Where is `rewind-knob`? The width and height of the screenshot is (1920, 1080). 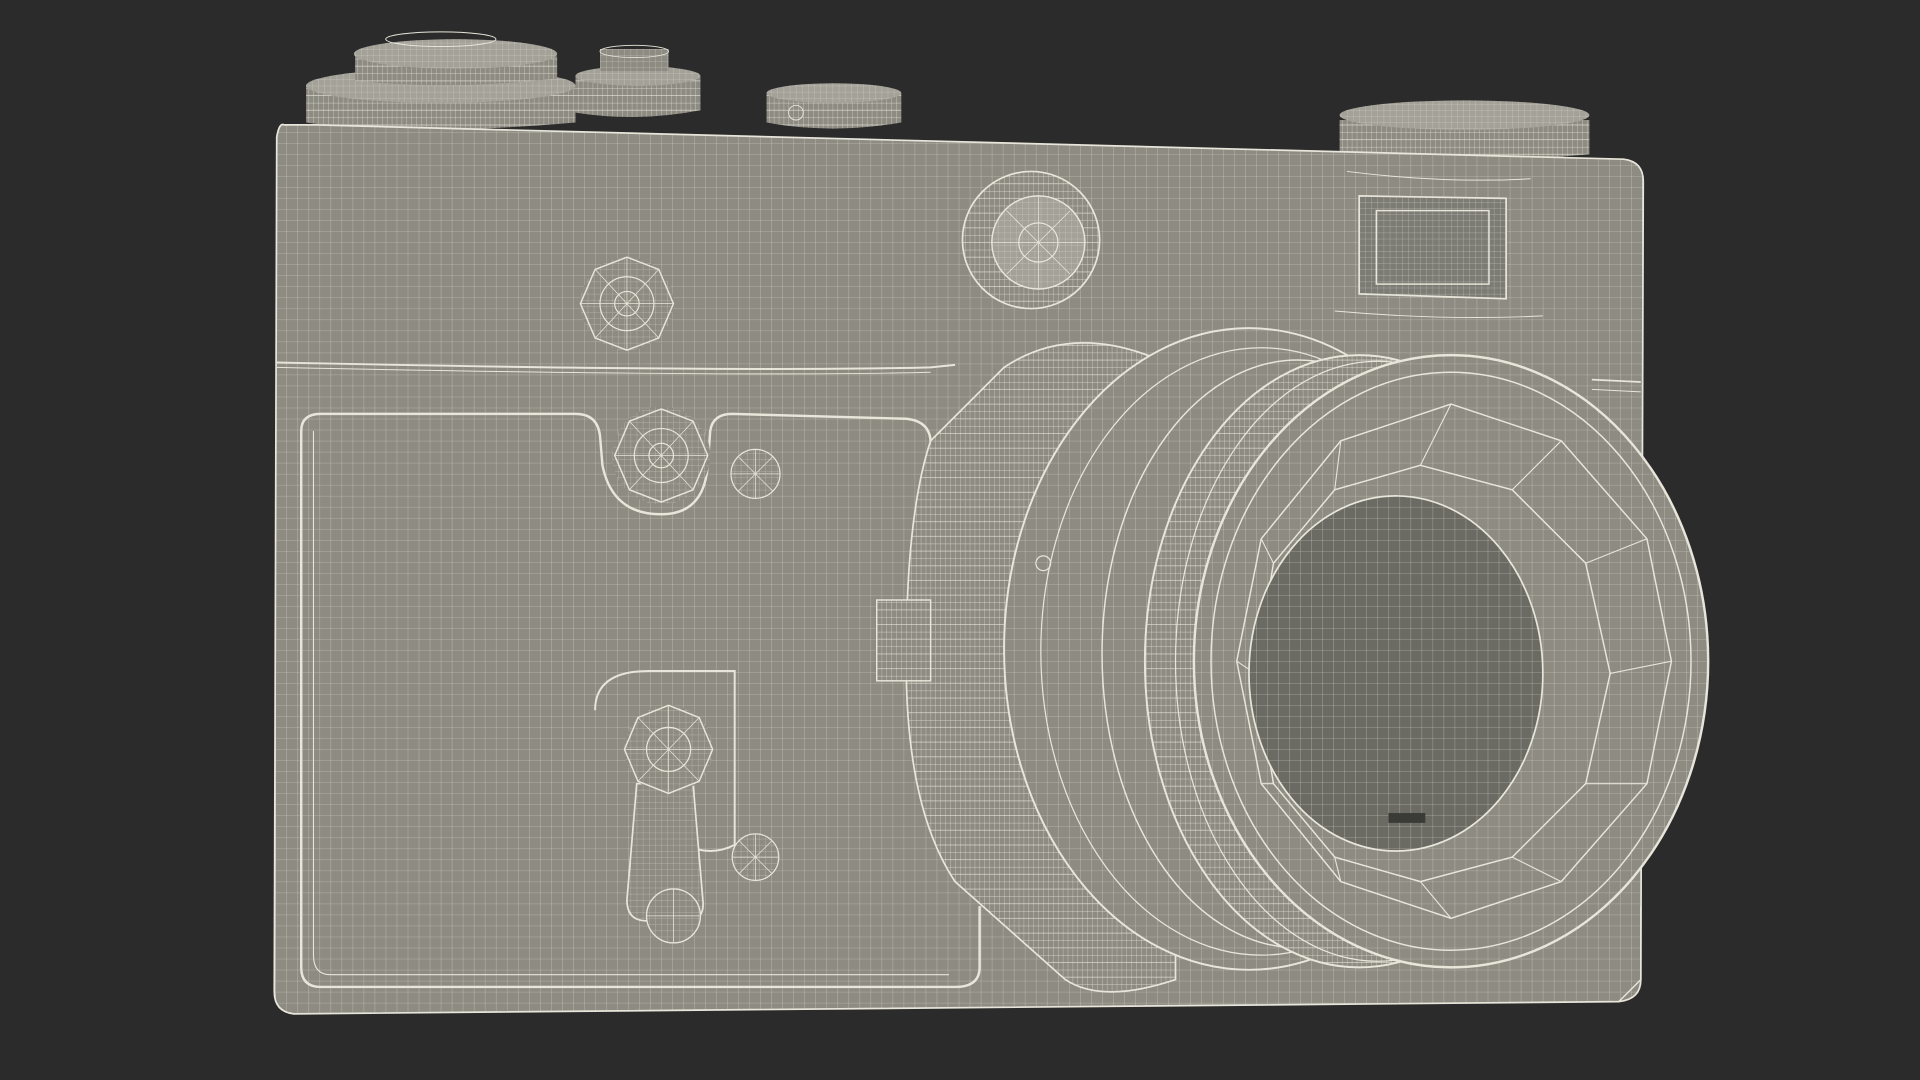 rewind-knob is located at coordinates (441, 80).